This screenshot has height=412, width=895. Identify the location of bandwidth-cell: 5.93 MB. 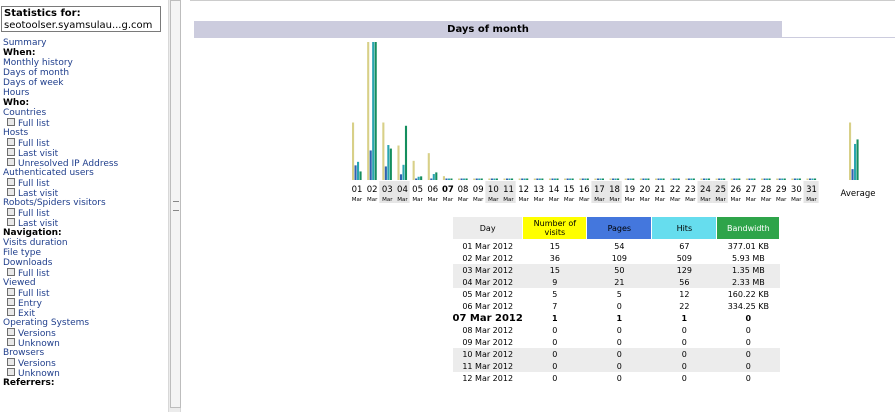
(748, 258).